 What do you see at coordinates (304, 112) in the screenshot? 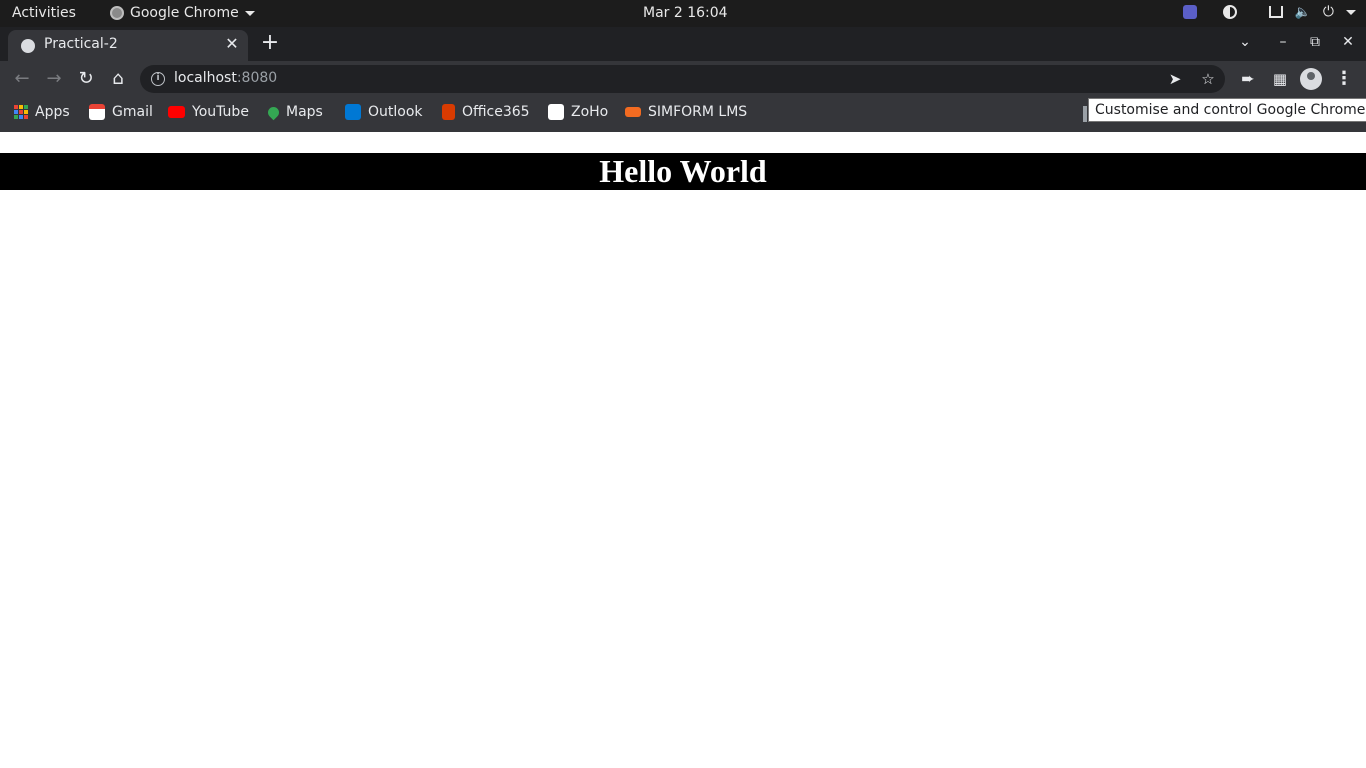
I see `bookmark-label: Maps` at bounding box center [304, 112].